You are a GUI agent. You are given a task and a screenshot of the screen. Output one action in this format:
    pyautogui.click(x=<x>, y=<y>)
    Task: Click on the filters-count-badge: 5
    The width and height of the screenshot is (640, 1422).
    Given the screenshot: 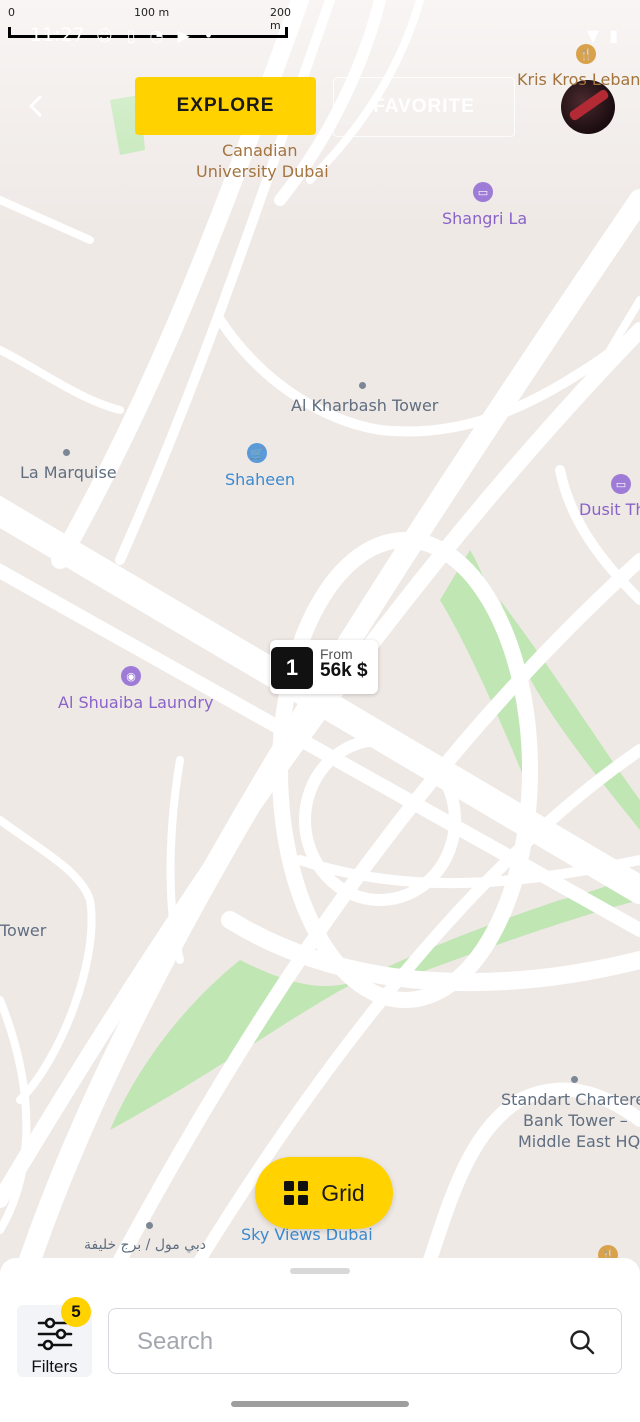 What is the action you would take?
    pyautogui.click(x=76, y=1312)
    